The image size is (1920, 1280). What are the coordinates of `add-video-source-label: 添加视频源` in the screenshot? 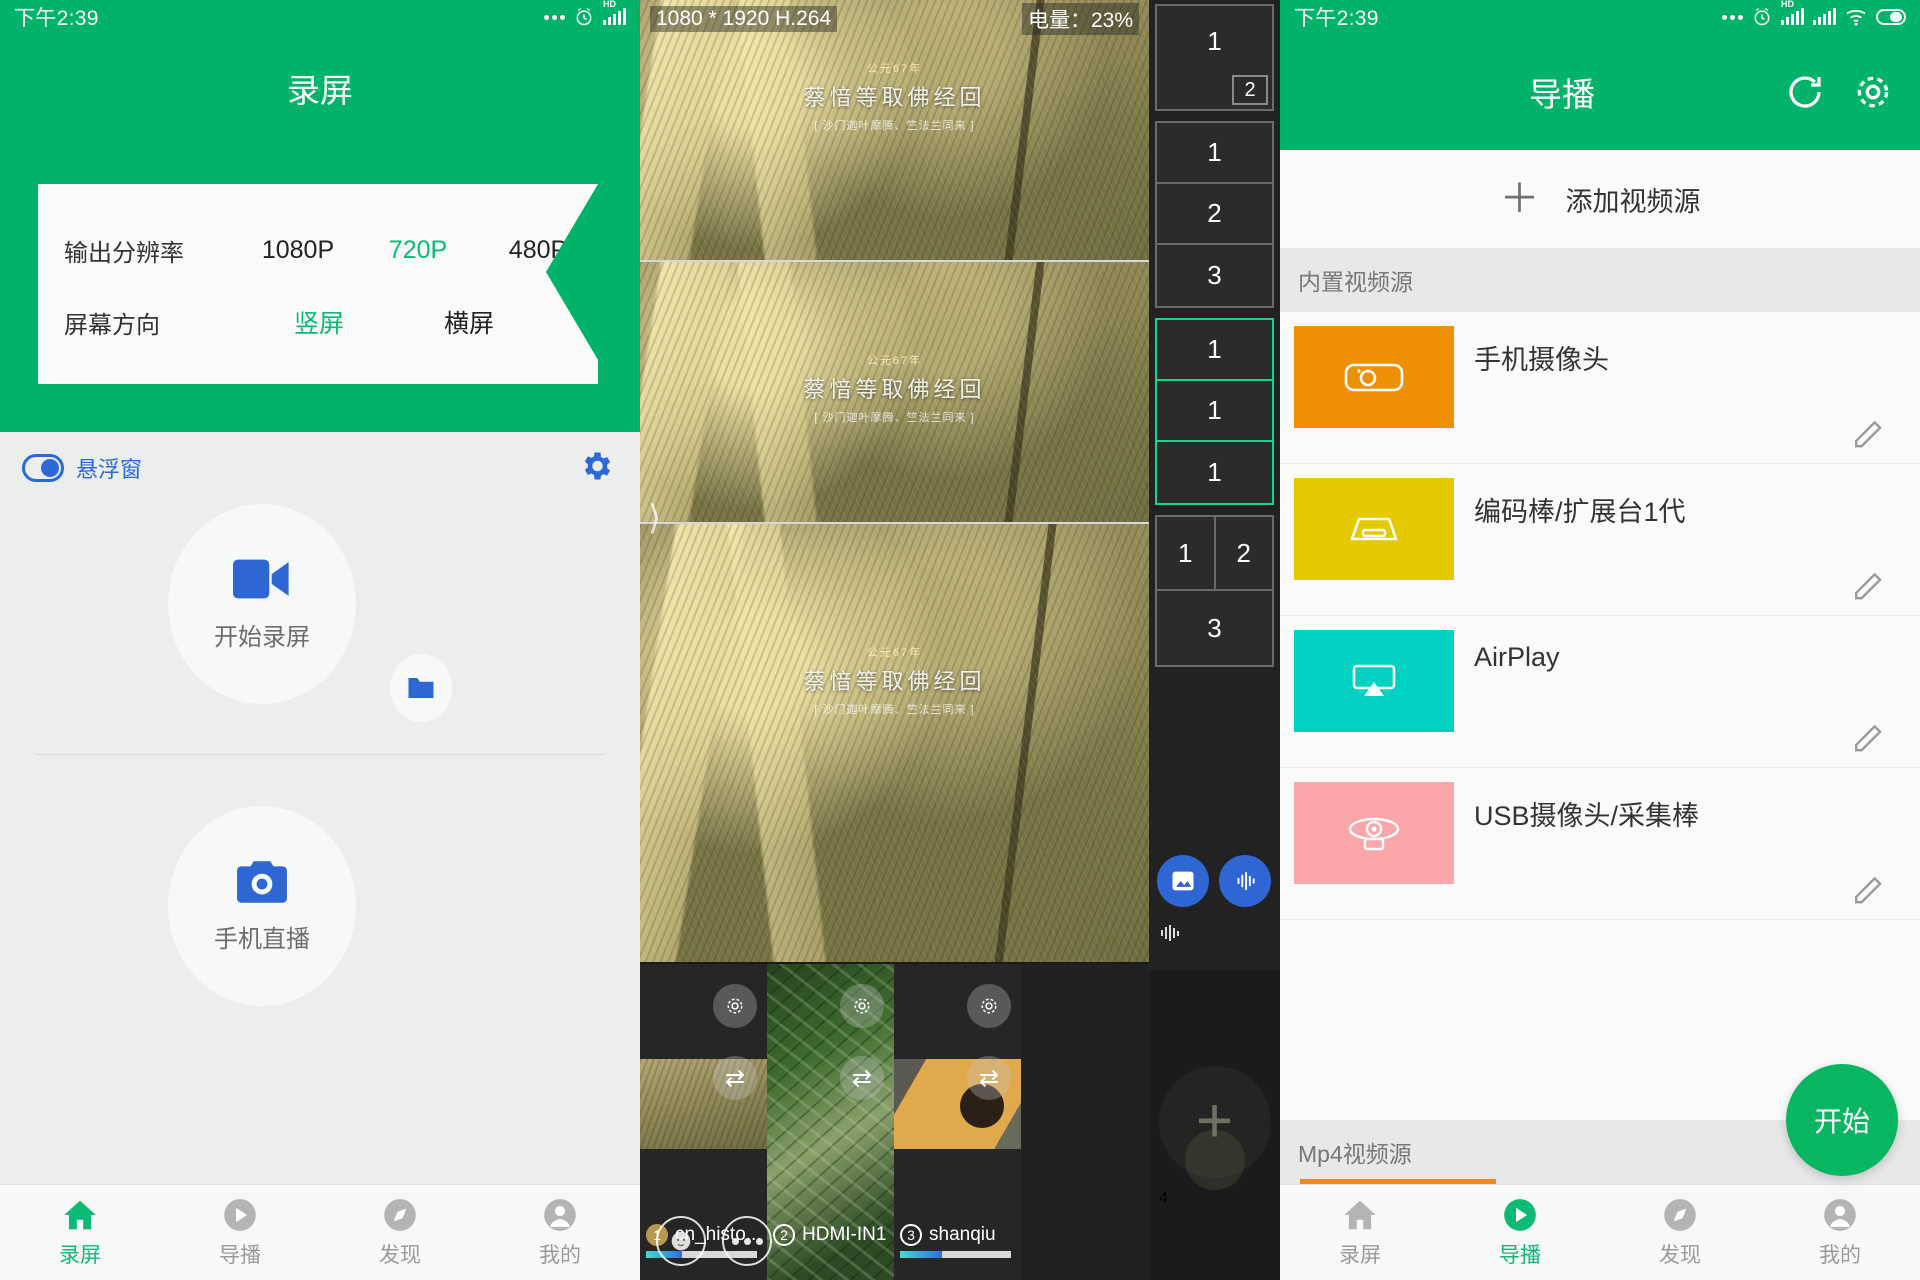 It's located at (1633, 201).